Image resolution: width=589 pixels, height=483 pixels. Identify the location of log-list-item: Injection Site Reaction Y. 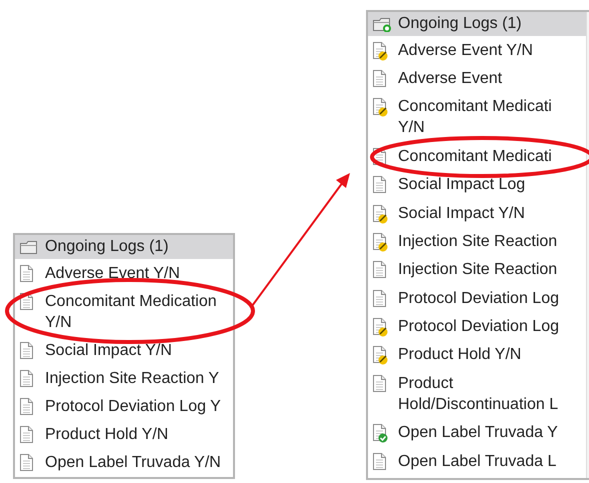
(124, 378).